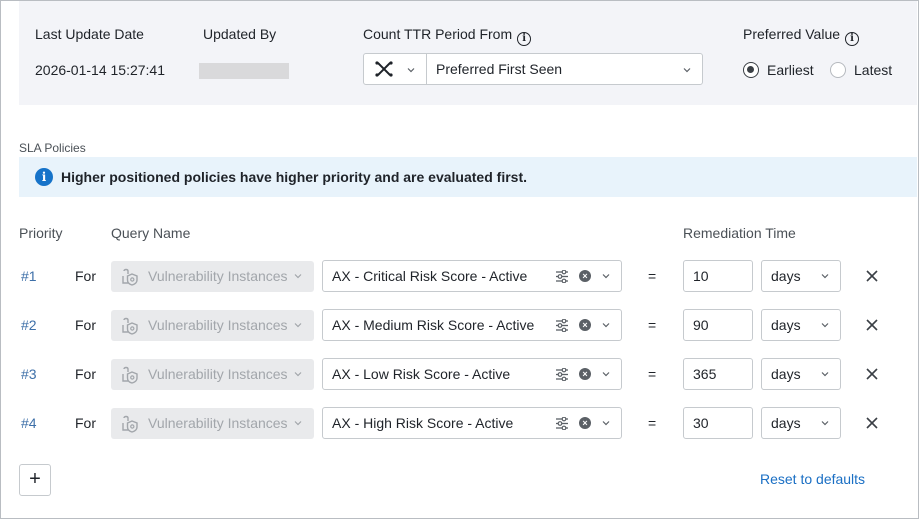 This screenshot has width=919, height=519. What do you see at coordinates (423, 423) in the screenshot?
I see `query-select-value: AX - High Risk Score - Active` at bounding box center [423, 423].